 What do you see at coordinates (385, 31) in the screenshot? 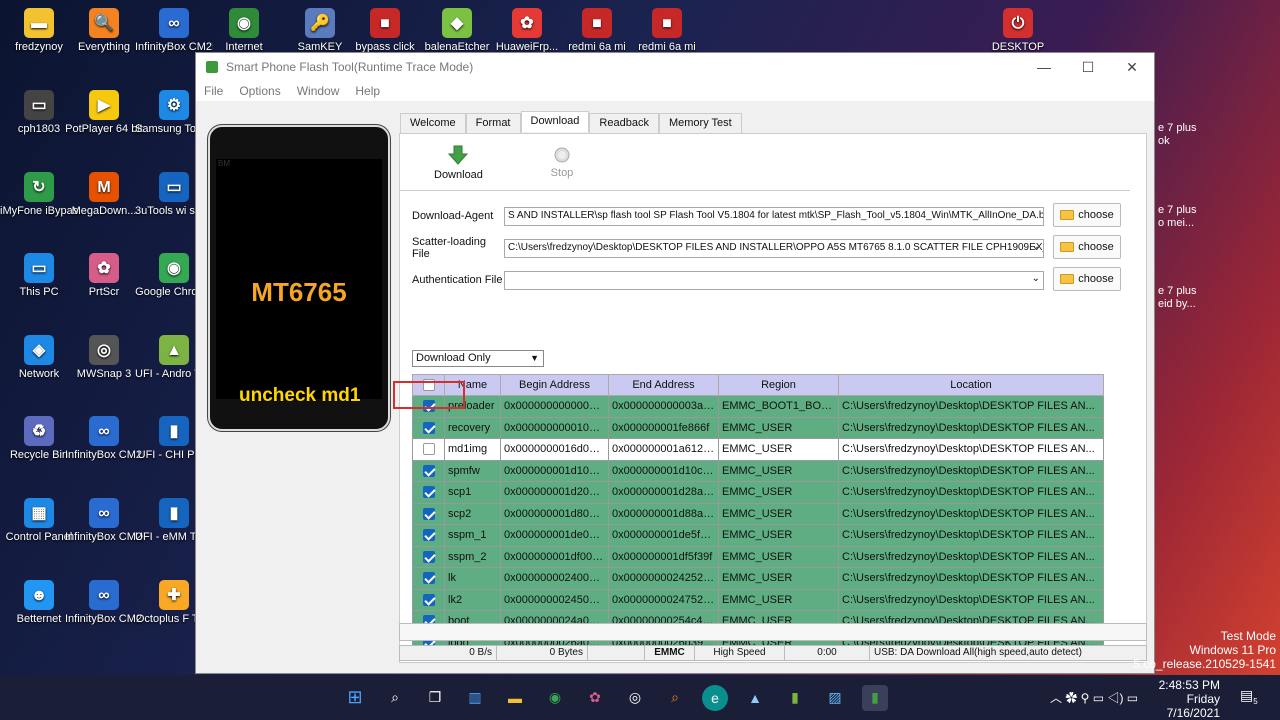
I see `desktop-icon: ■ bypass click` at bounding box center [385, 31].